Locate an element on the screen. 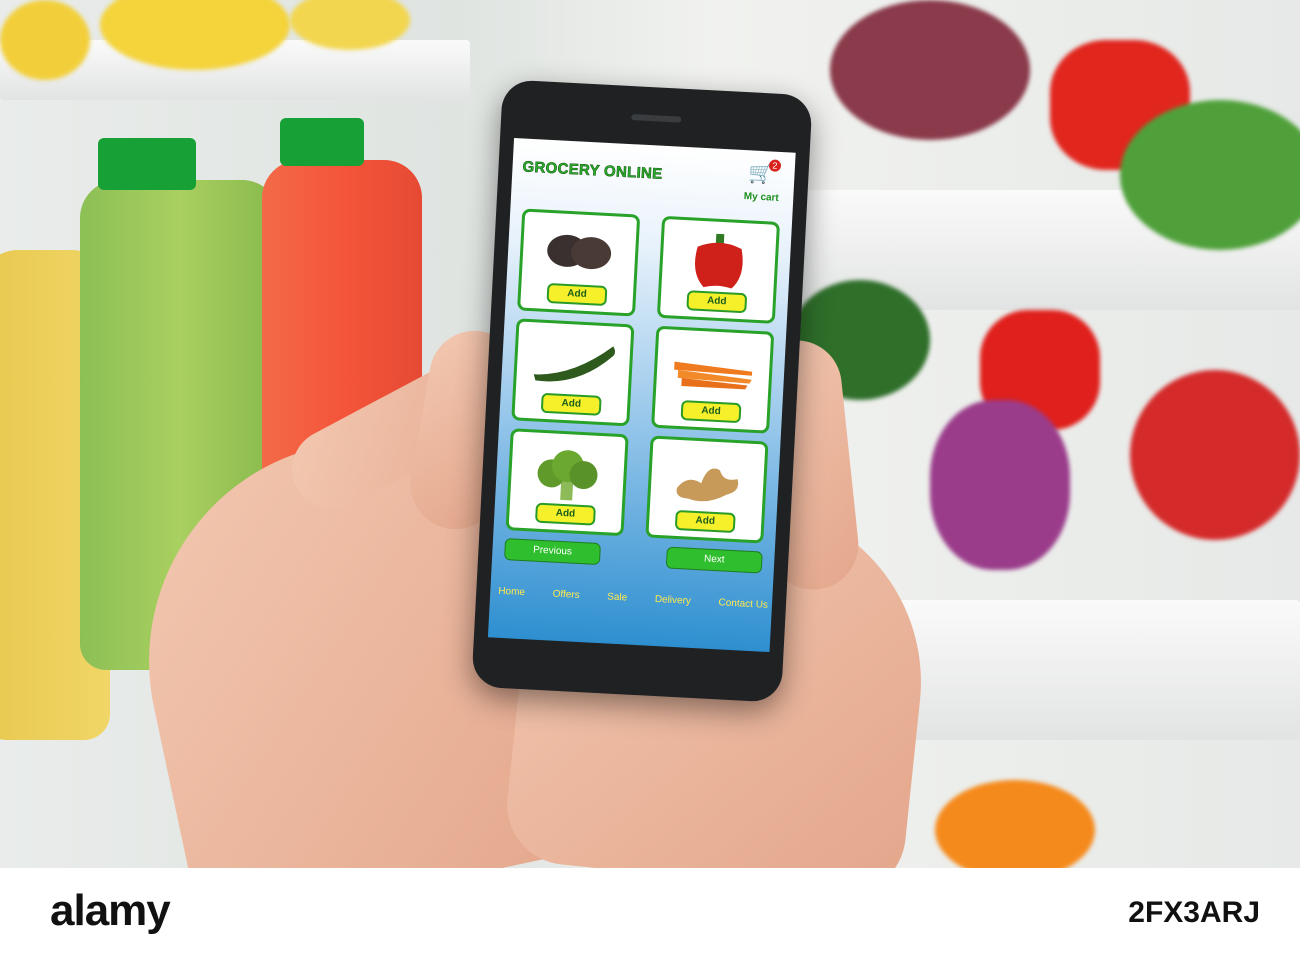 This screenshot has height=956, width=1300. add-button-broccoli: Add is located at coordinates (565, 514).